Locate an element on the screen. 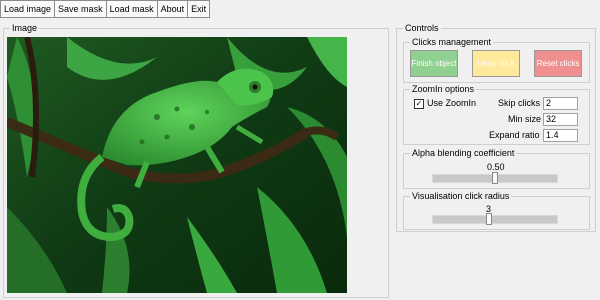  min-size-label: Min size is located at coordinates (525, 119).